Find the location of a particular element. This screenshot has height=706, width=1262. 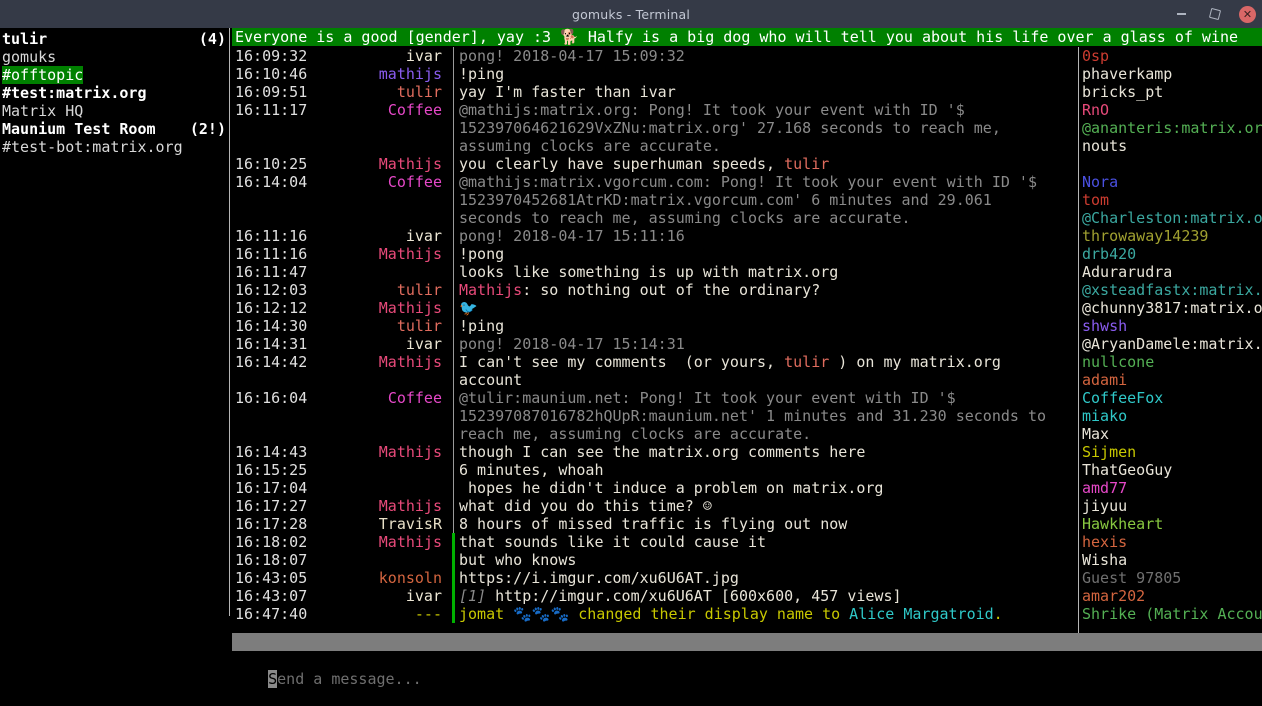

member-list-item is located at coordinates (1170, 164).